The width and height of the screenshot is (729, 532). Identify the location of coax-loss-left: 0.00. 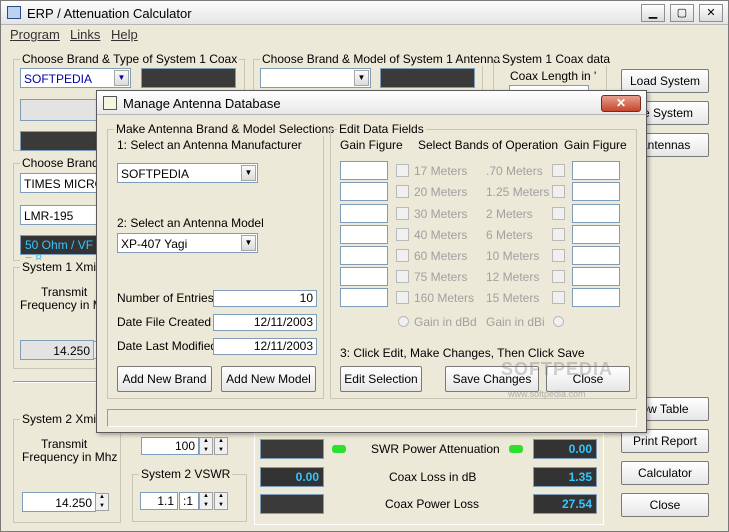
(292, 477).